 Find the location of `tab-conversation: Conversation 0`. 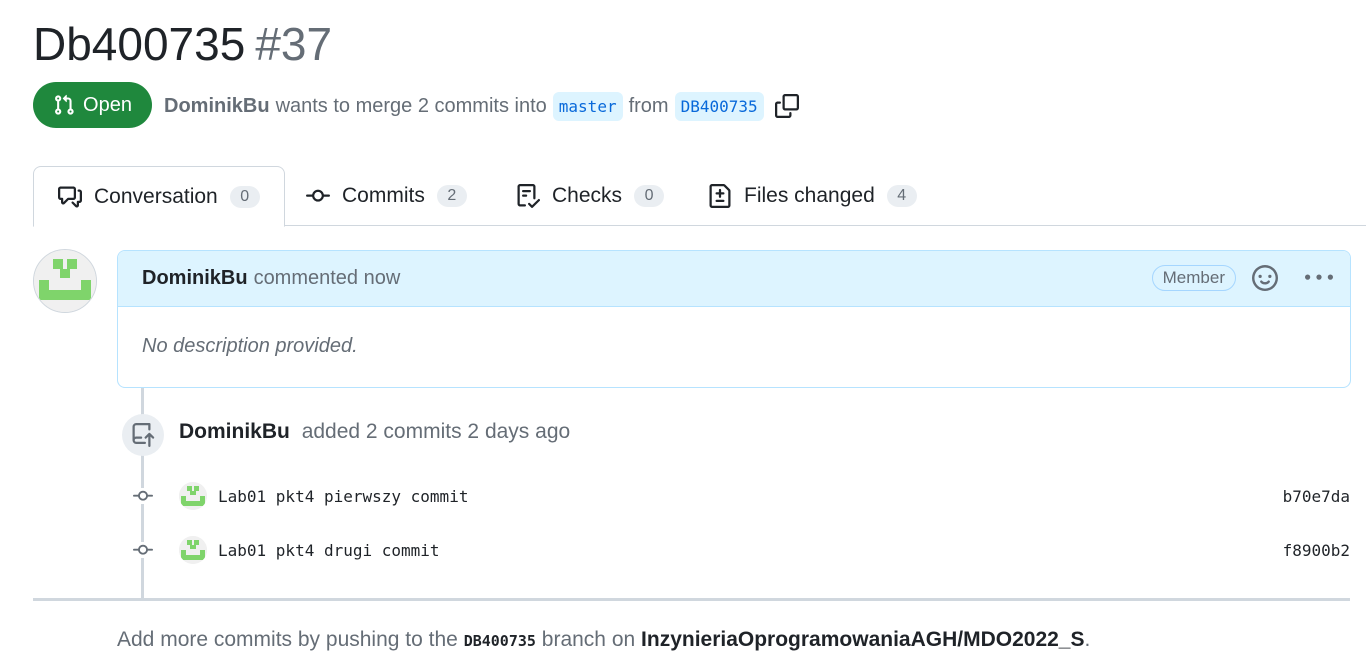

tab-conversation: Conversation 0 is located at coordinates (159, 196).